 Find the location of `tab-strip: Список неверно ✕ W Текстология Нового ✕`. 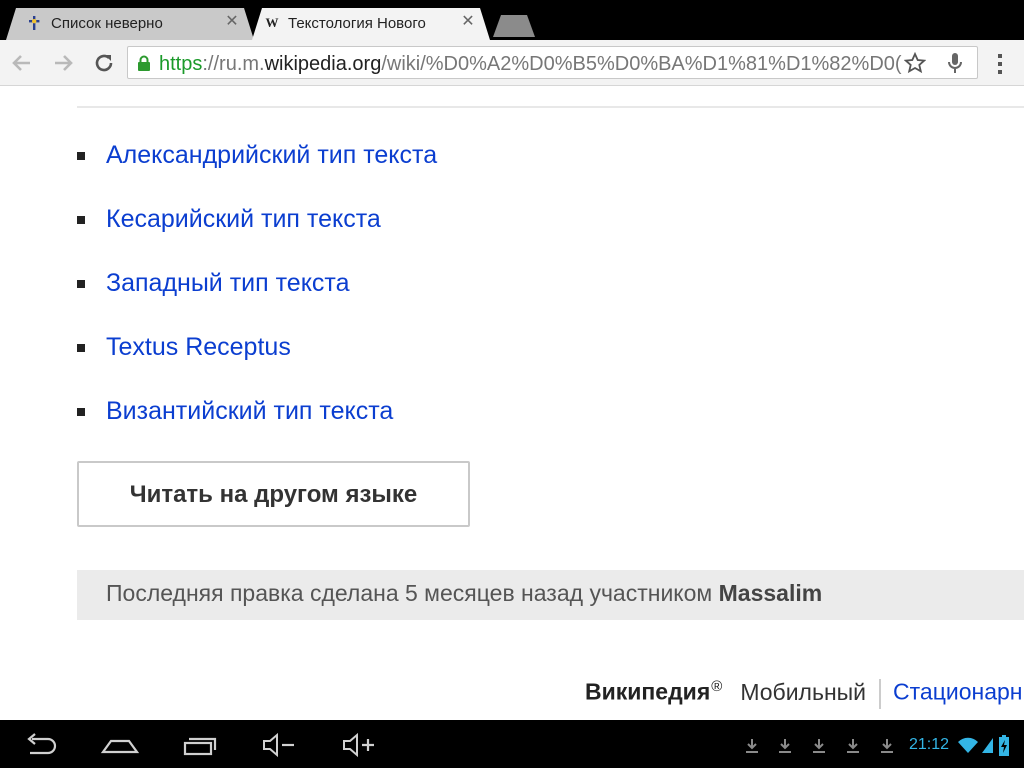

tab-strip: Список неверно ✕ W Текстология Нового ✕ is located at coordinates (512, 20).